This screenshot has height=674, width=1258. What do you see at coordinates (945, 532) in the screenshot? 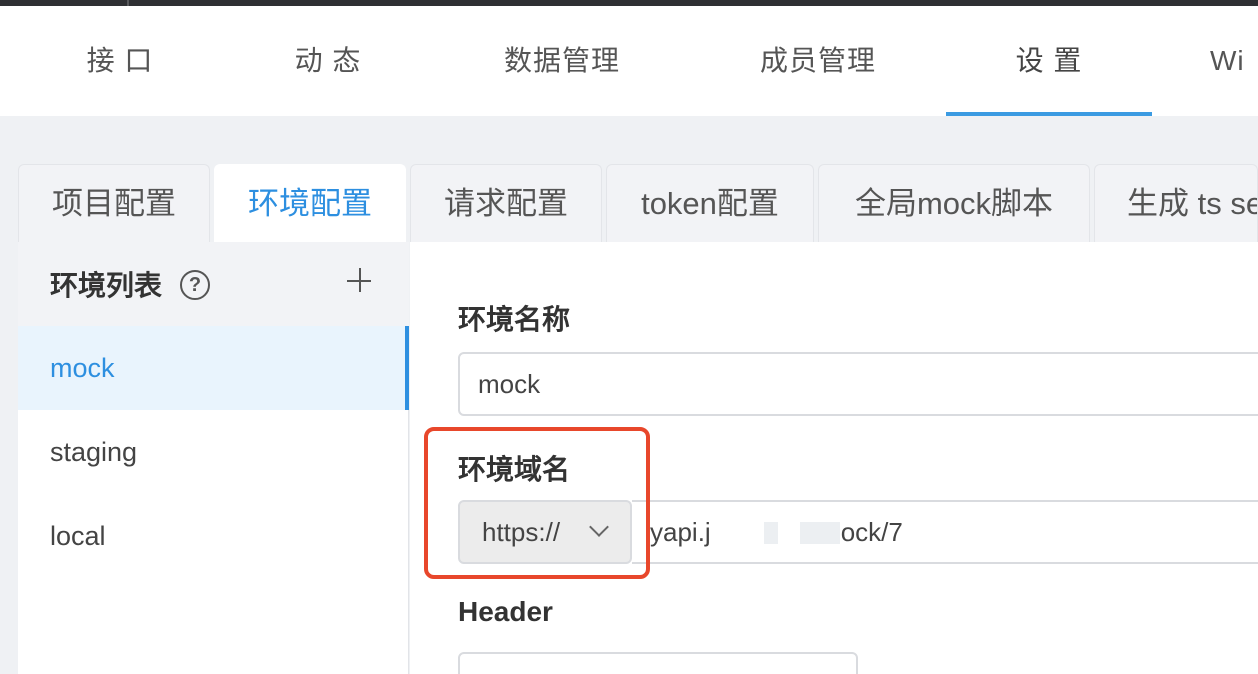
I see `env-domain-input: yapi.j /mock/7` at bounding box center [945, 532].